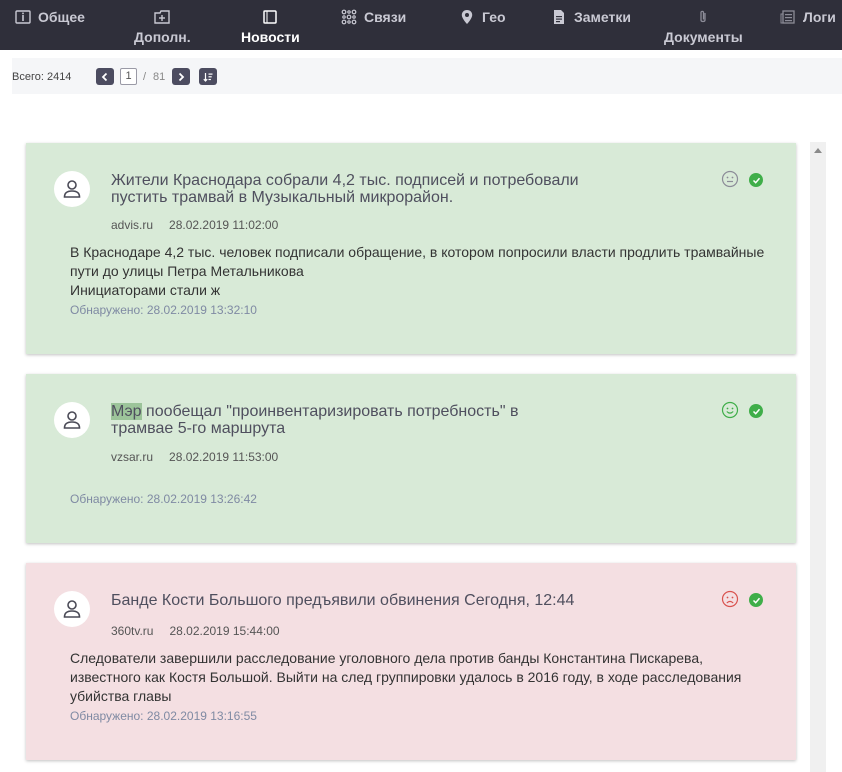 The image size is (842, 772). Describe the element at coordinates (162, 17) in the screenshot. I see `plus-box-icon` at that location.